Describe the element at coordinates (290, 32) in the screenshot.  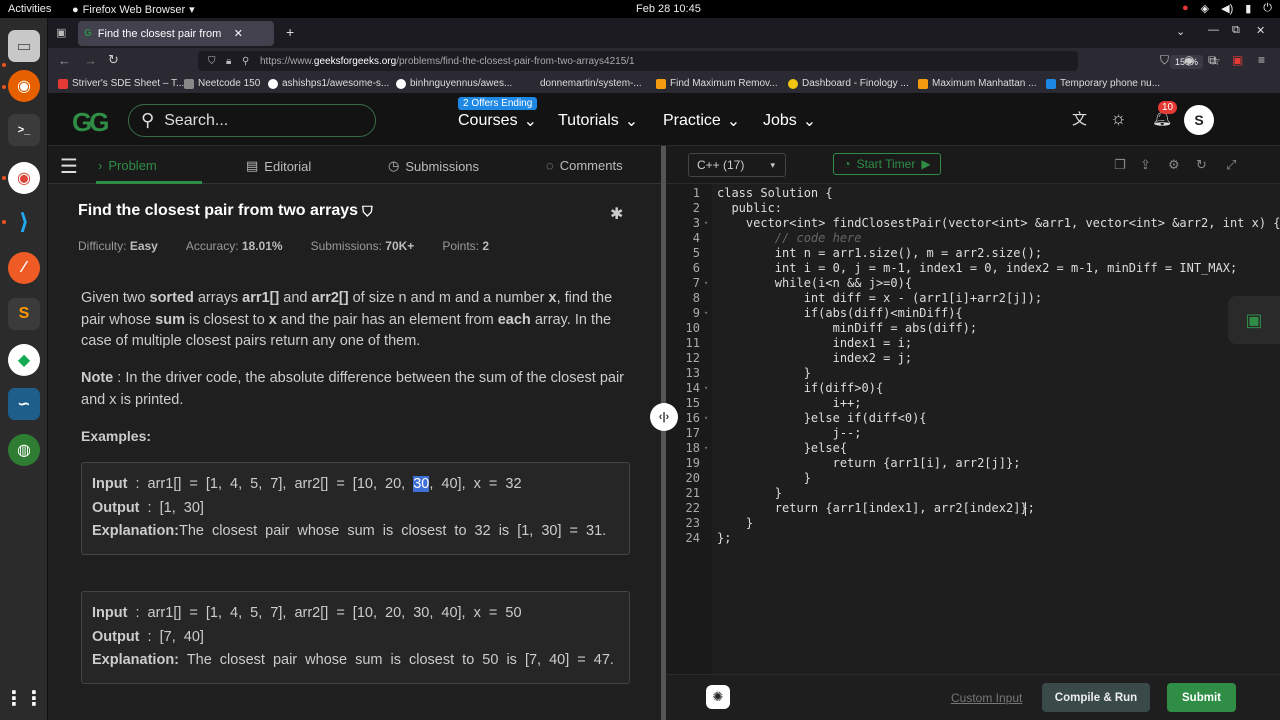
I see `new-tab-icon: +` at that location.